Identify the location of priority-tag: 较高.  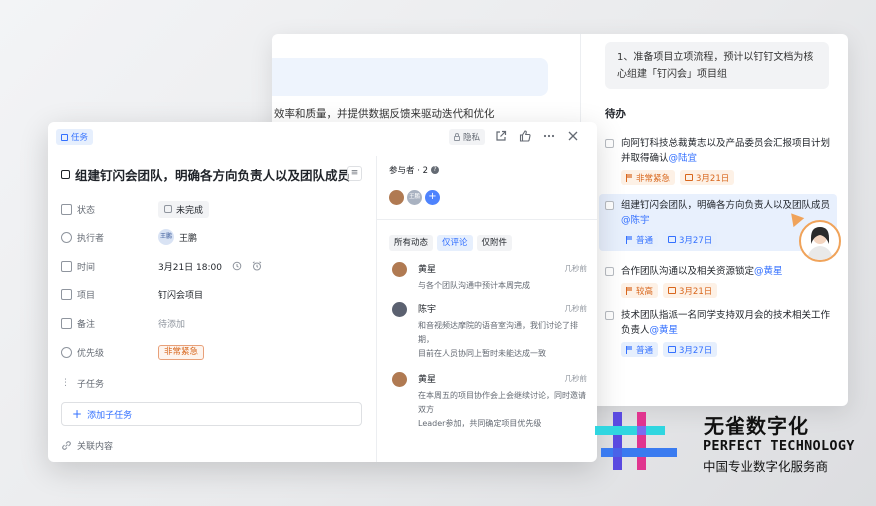
(640, 290).